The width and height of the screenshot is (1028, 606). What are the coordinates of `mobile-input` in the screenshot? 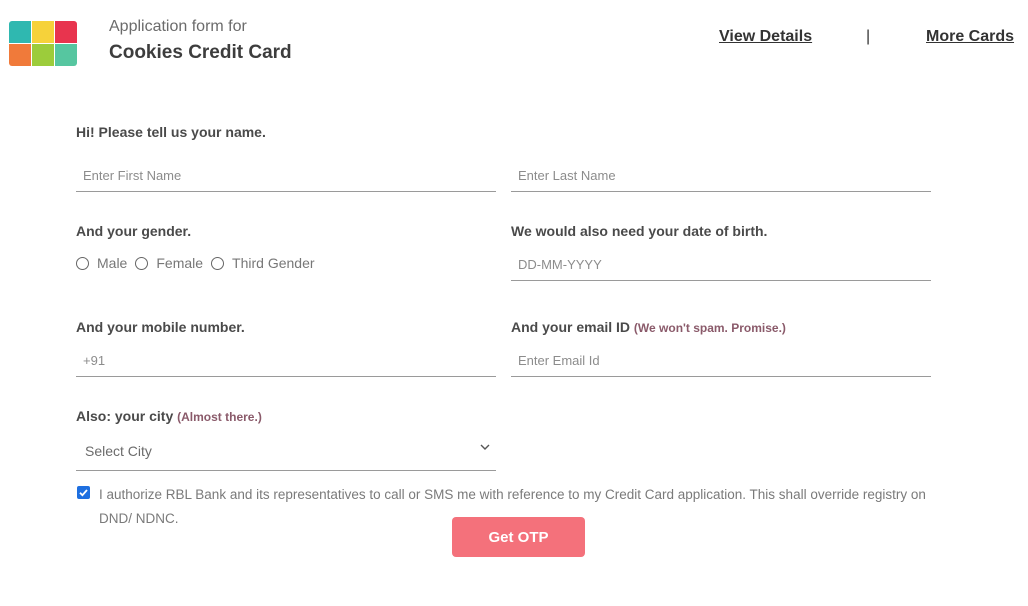 It's located at (286, 360).